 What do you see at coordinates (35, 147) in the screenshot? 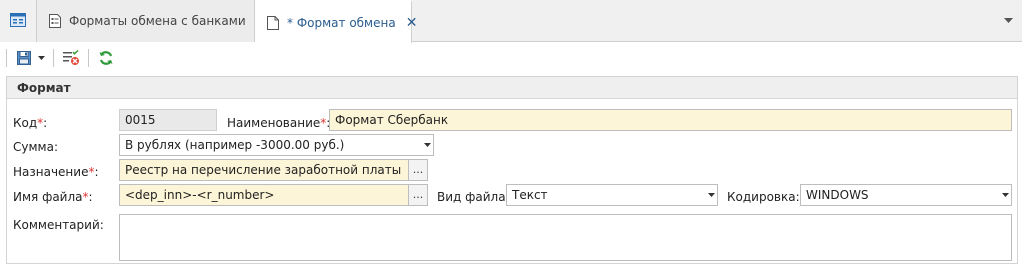
I see `sum-label: Сумма:` at bounding box center [35, 147].